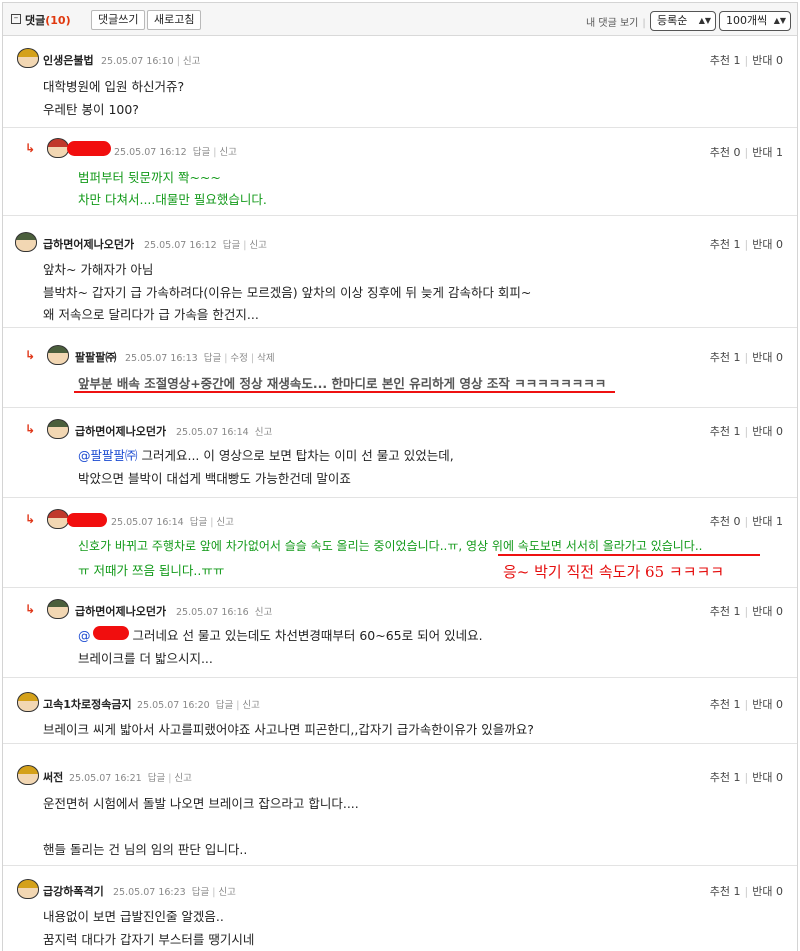 The image size is (800, 951). What do you see at coordinates (172, 522) in the screenshot?
I see `comment-meta: 25.05.07 16:14 답글 | 신고` at bounding box center [172, 522].